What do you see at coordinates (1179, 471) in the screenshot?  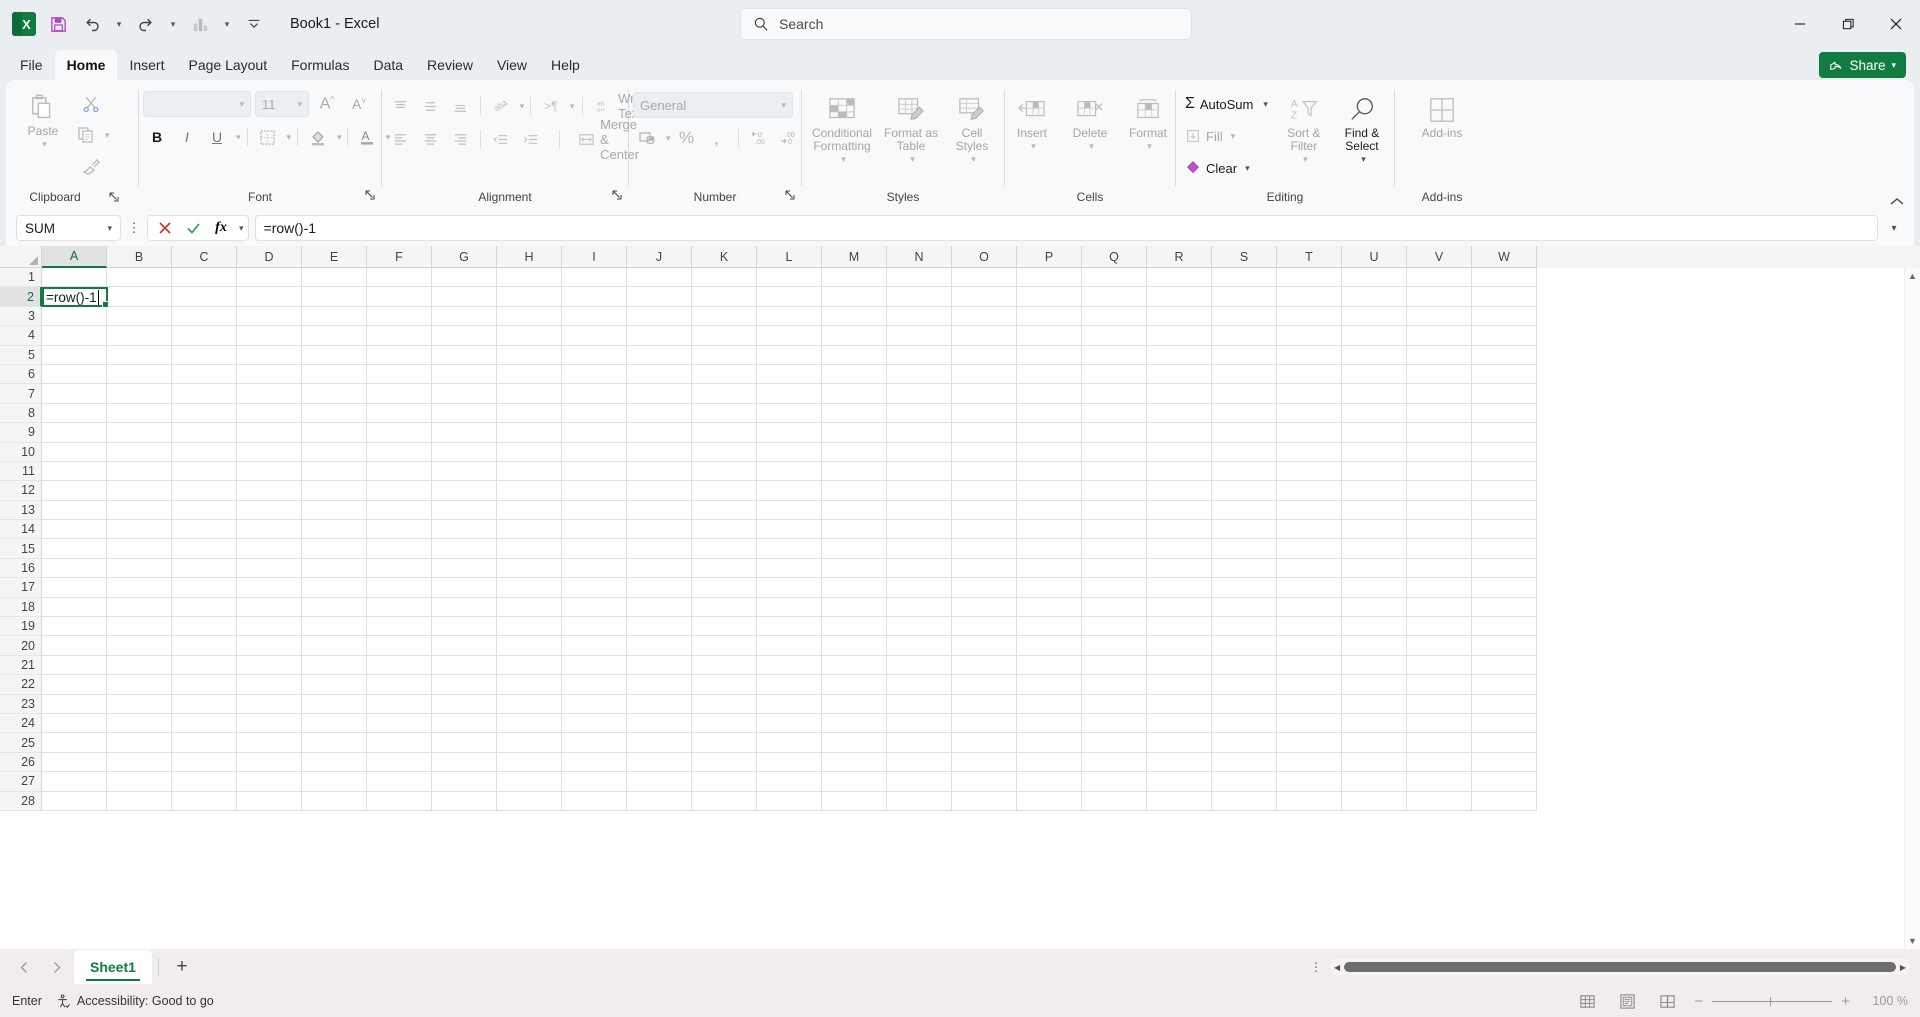 I see `cell-R11` at bounding box center [1179, 471].